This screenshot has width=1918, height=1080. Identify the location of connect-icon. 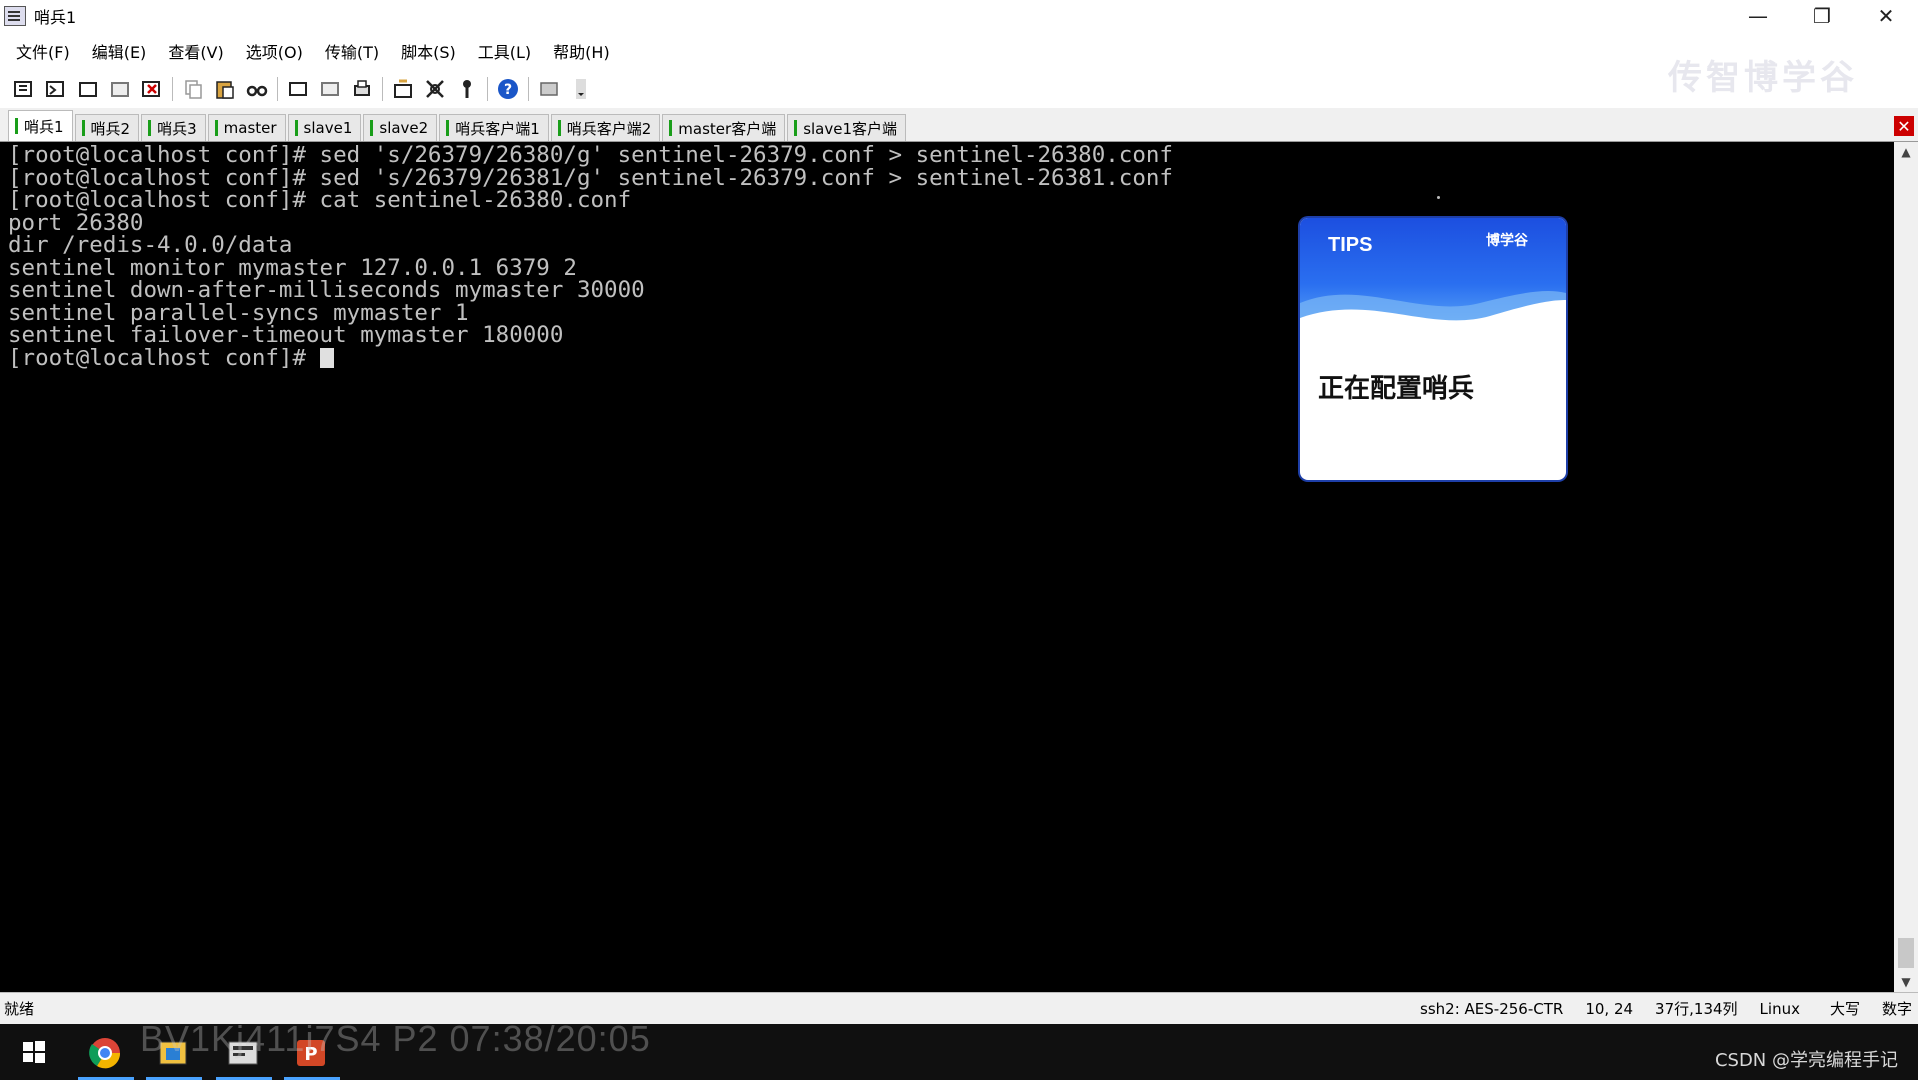
(24, 89).